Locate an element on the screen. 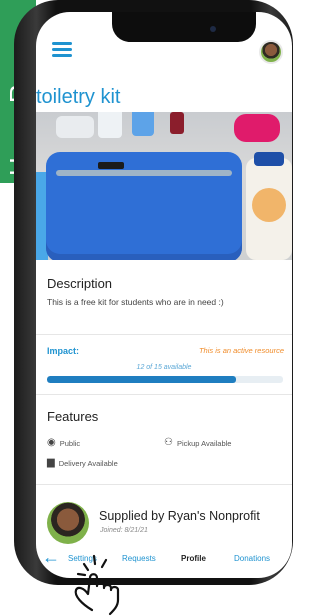 Image resolution: width=320 pixels, height=616 pixels. feature-public: ◉ Public is located at coordinates (63, 443).